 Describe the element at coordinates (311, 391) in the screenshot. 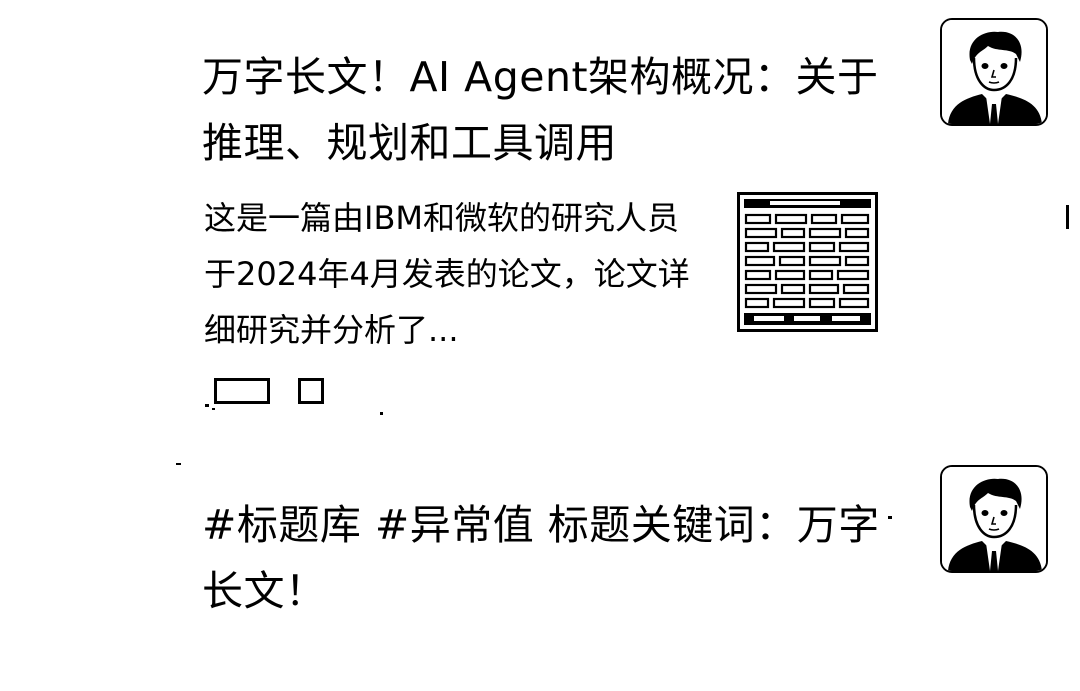

I see `share-button` at that location.